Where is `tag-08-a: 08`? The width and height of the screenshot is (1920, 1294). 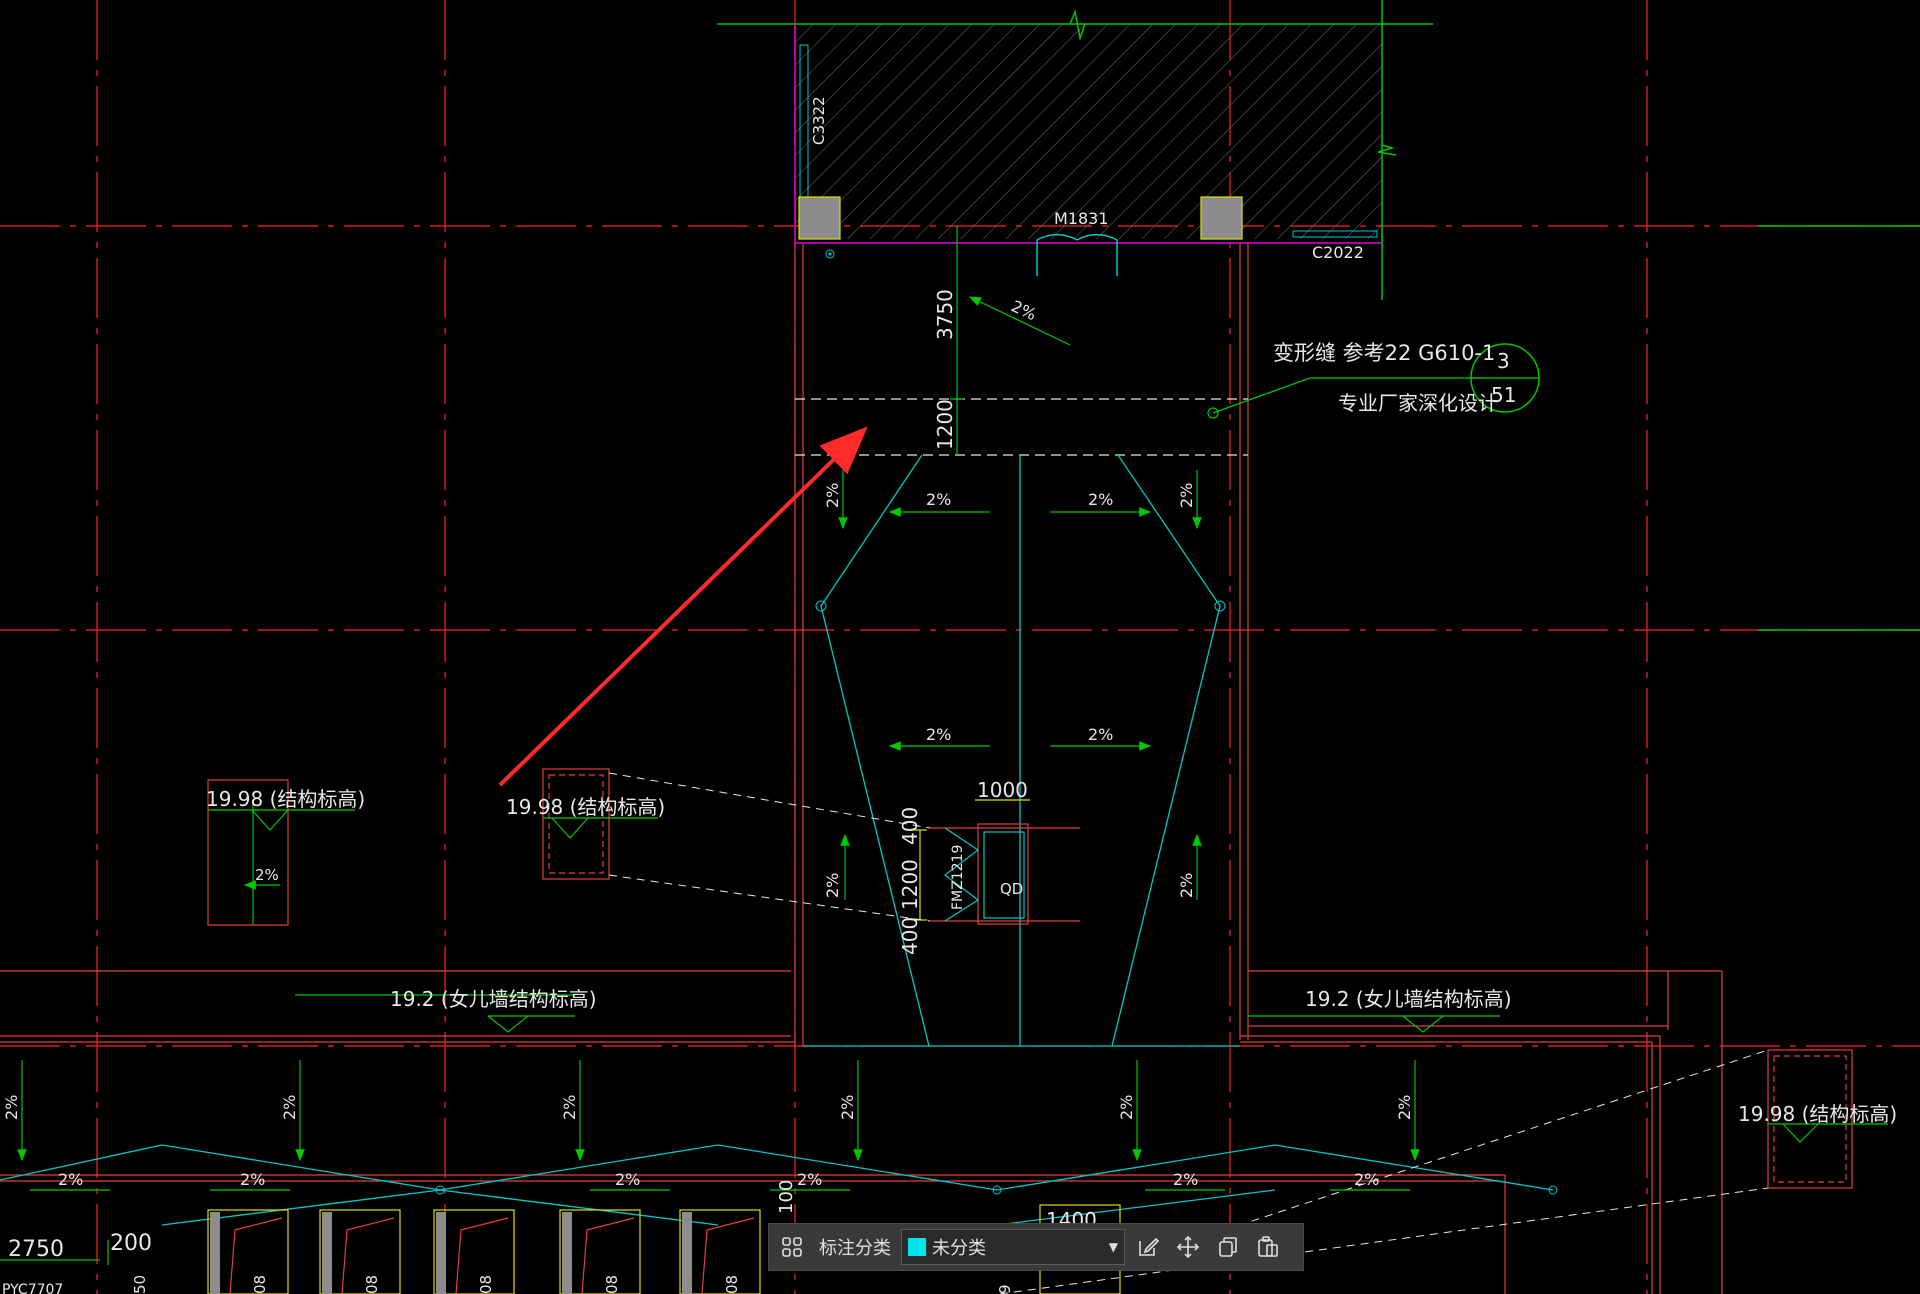
tag-08-a: 08 is located at coordinates (260, 1284).